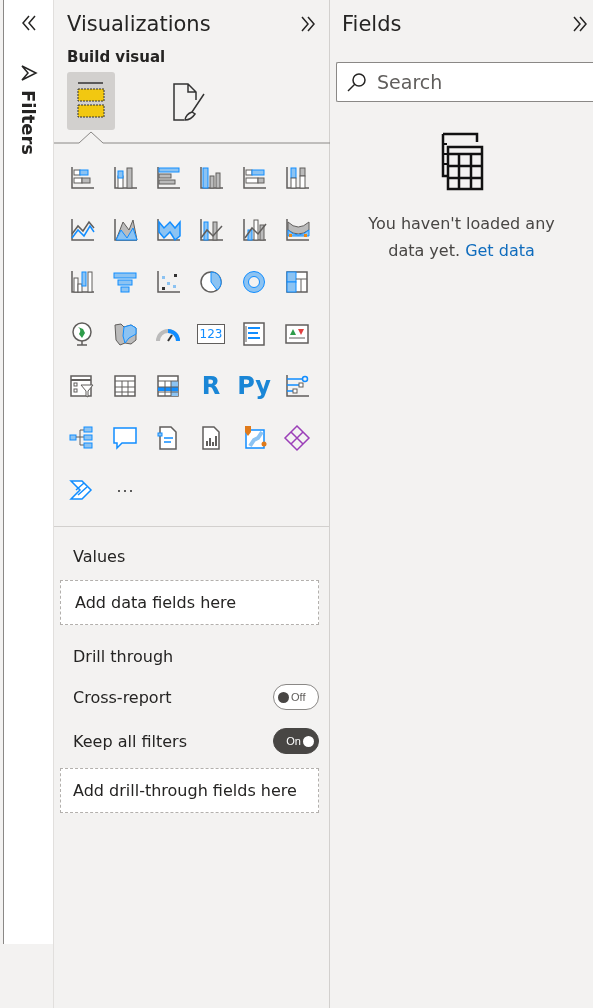 Image resolution: width=593 pixels, height=1008 pixels. What do you see at coordinates (125, 490) in the screenshot?
I see `more-visuals-button: ···` at bounding box center [125, 490].